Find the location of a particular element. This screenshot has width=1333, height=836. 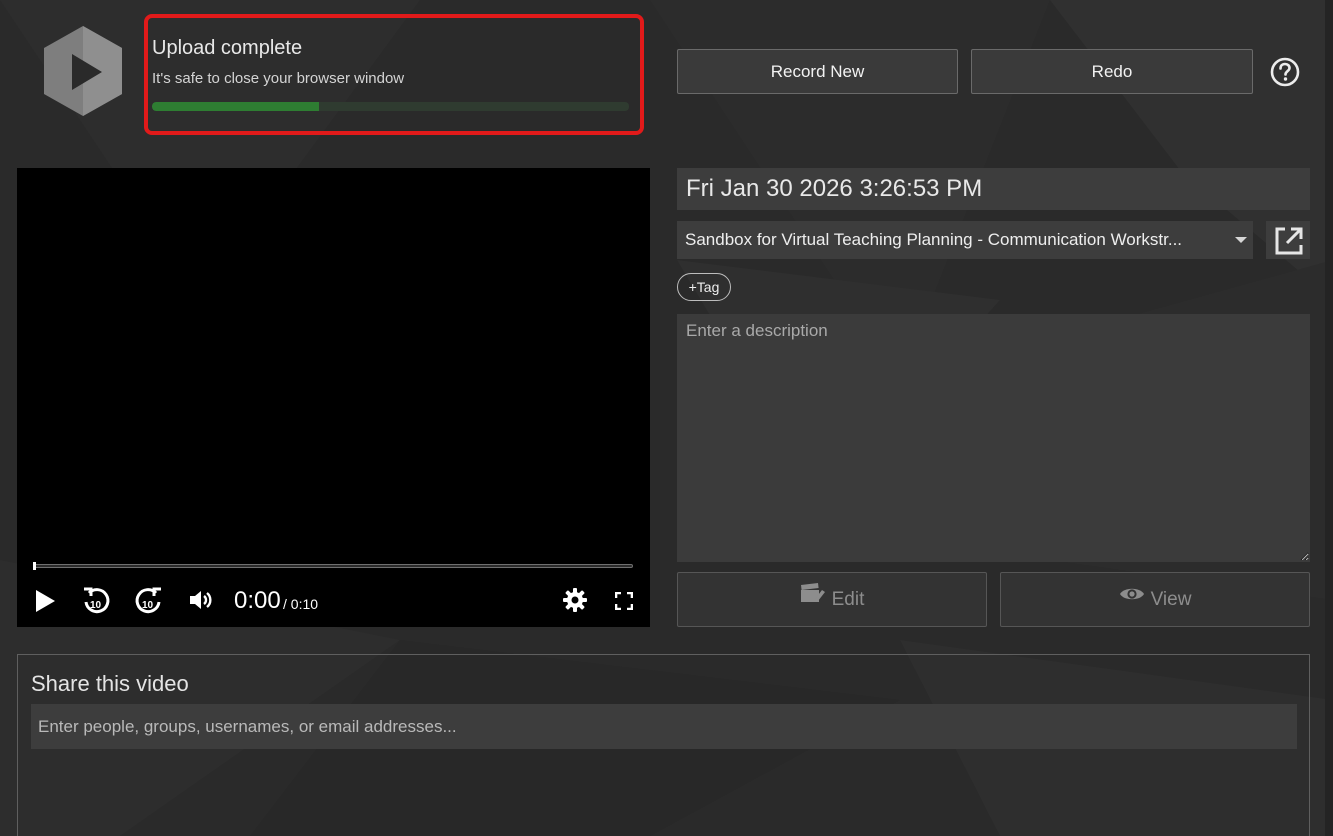

seek-thumb is located at coordinates (34, 566).